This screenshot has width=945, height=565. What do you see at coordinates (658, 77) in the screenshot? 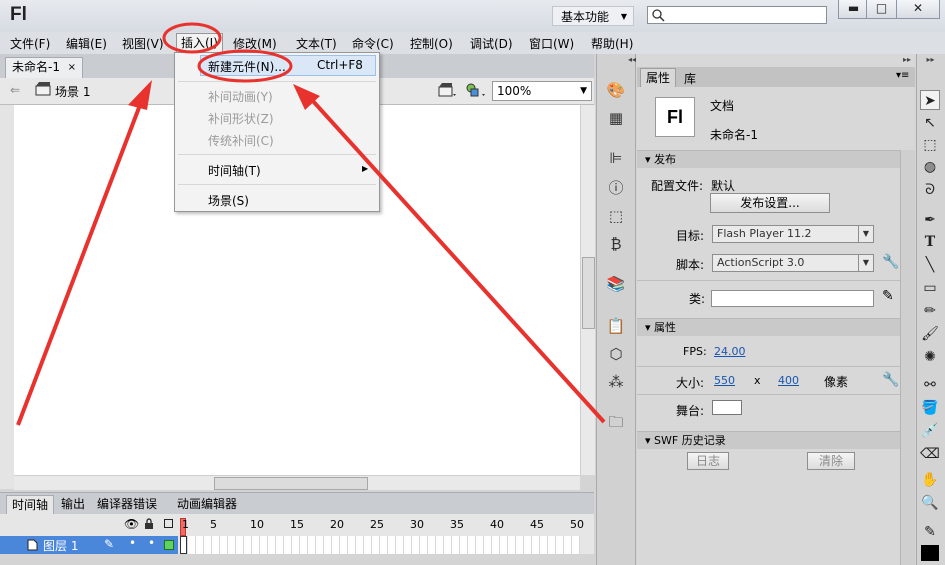
I see `tab-properties: 属性` at bounding box center [658, 77].